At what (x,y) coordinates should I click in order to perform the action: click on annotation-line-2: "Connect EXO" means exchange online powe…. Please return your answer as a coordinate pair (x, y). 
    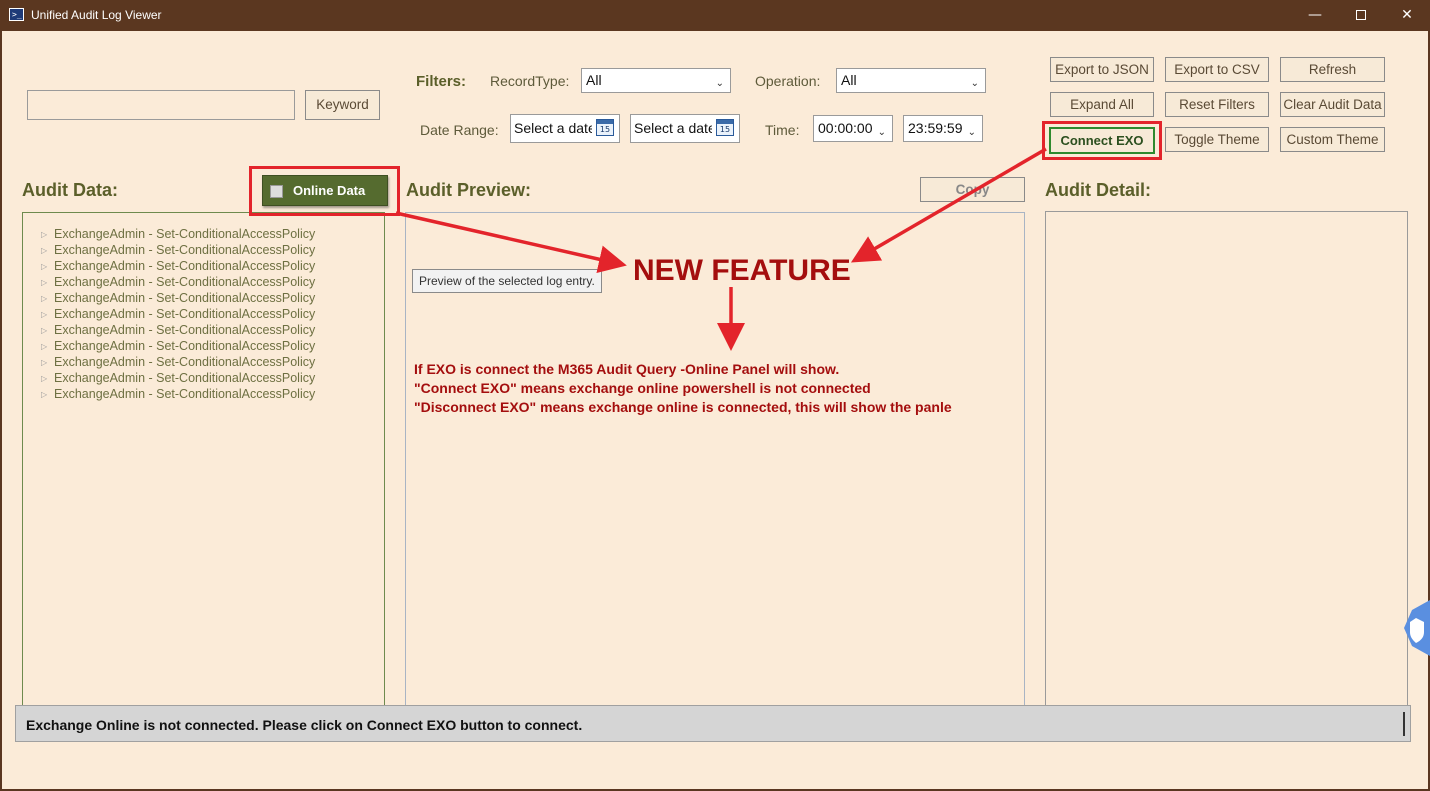
    Looking at the image, I should click on (642, 388).